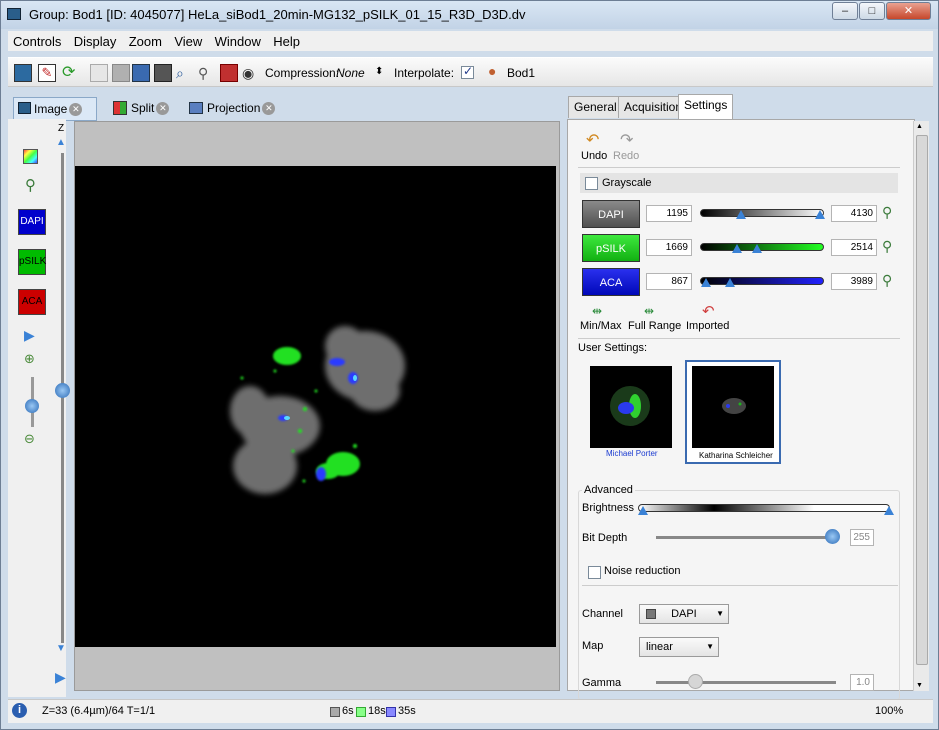 This screenshot has width=939, height=730. What do you see at coordinates (32, 406) in the screenshot?
I see `zoom-slider-thumb` at bounding box center [32, 406].